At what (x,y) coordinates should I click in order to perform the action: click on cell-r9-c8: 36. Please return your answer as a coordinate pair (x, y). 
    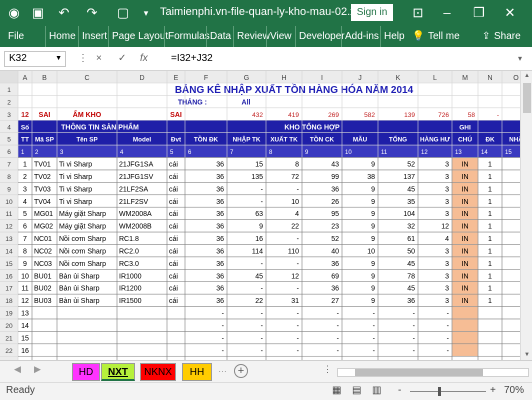
    Looking at the image, I should click on (335, 189).